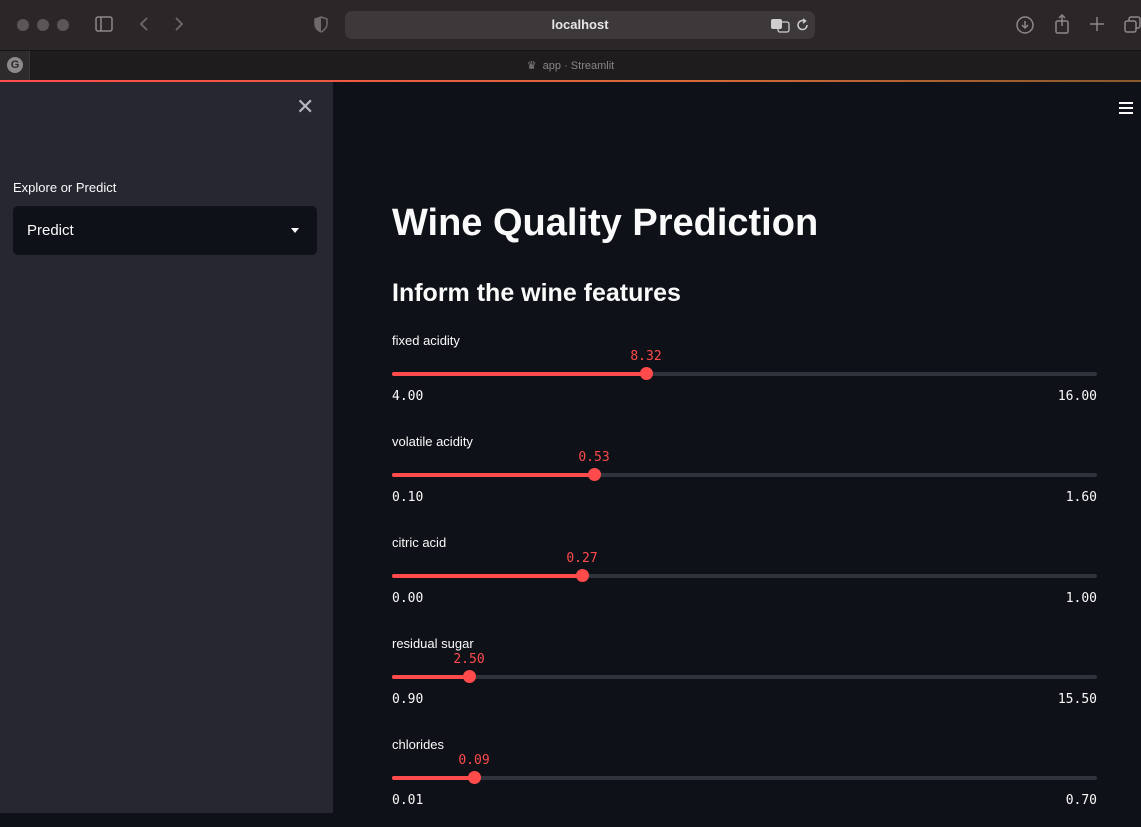 This screenshot has width=1141, height=827. I want to click on tab-title-text: app · Streamlit, so click(578, 66).